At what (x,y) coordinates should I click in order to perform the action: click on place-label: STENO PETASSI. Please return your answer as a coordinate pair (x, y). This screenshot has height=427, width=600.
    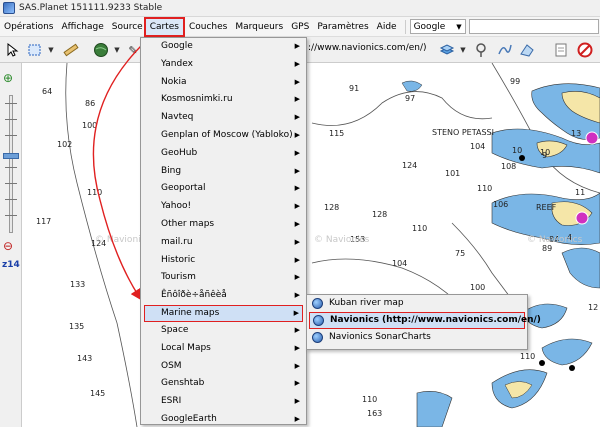
    Looking at the image, I should click on (463, 132).